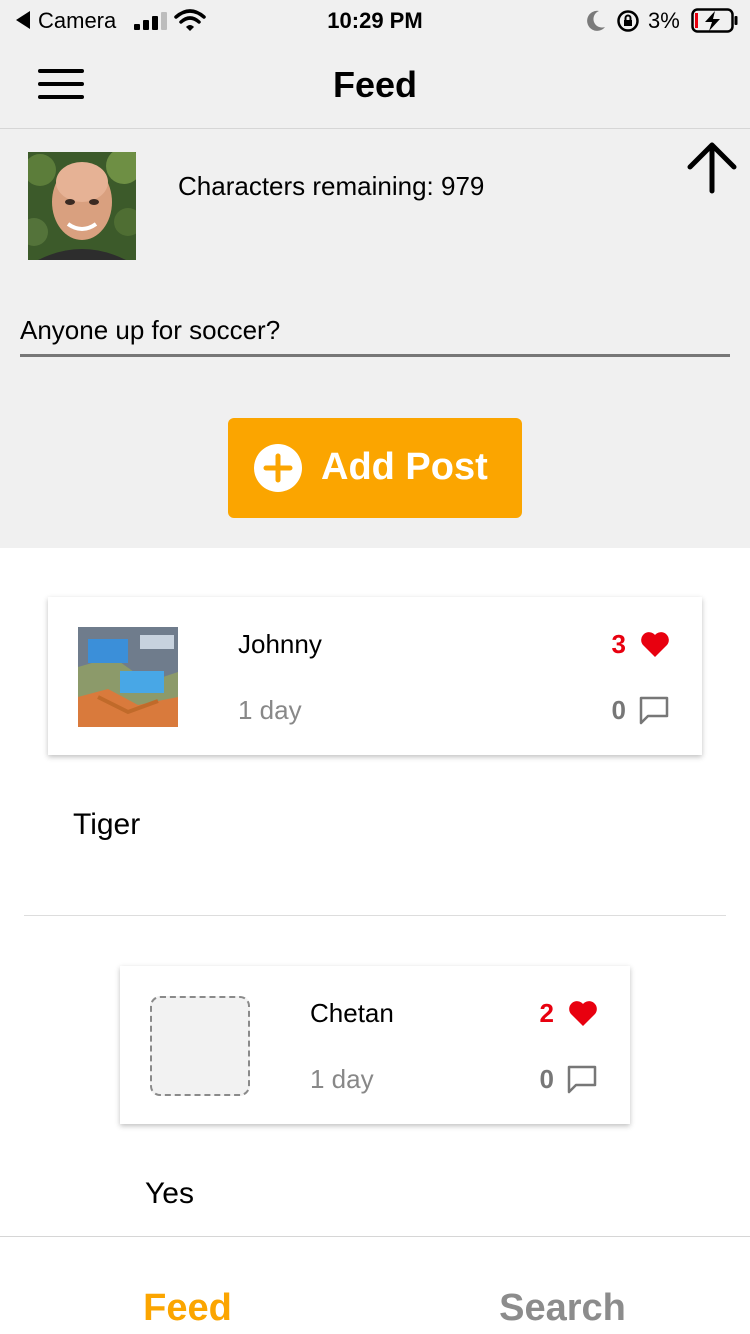  What do you see at coordinates (375, 915) in the screenshot?
I see `post-divider` at bounding box center [375, 915].